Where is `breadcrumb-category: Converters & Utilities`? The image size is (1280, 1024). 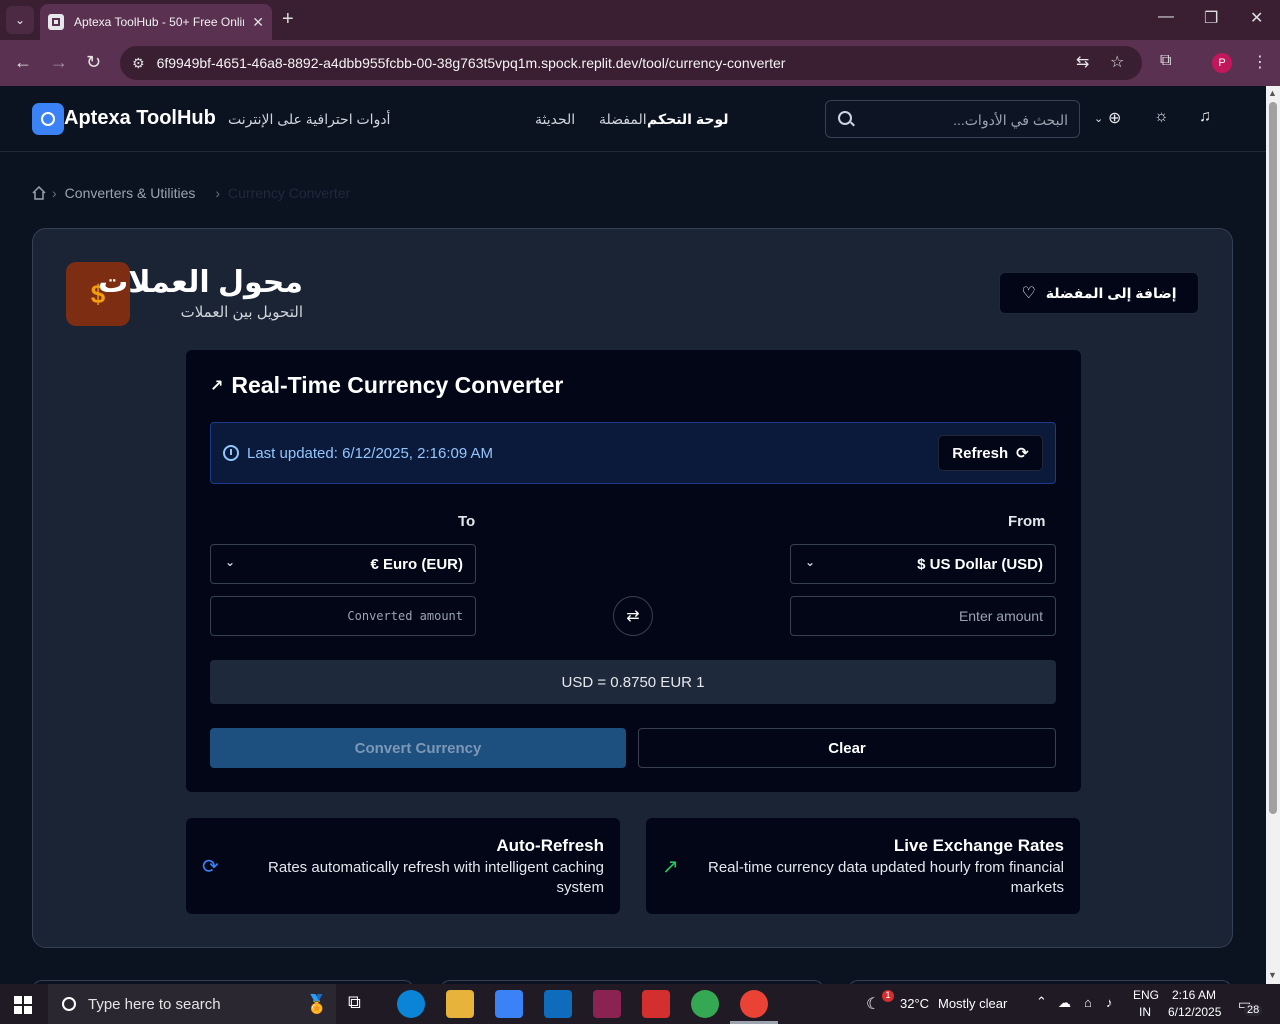 breadcrumb-category: Converters & Utilities is located at coordinates (130, 193).